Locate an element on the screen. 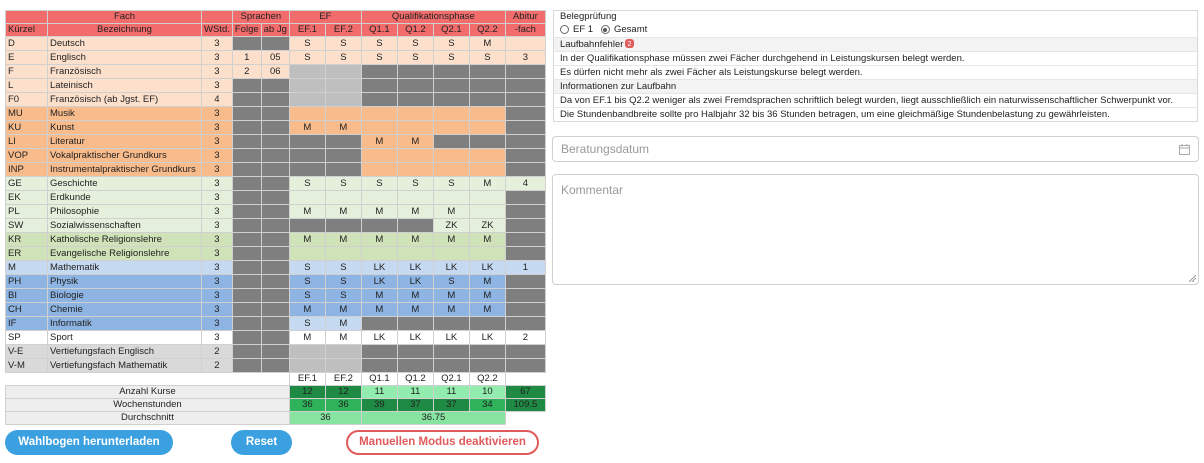 The image size is (1204, 463). subject-folge: 1 is located at coordinates (246, 57).